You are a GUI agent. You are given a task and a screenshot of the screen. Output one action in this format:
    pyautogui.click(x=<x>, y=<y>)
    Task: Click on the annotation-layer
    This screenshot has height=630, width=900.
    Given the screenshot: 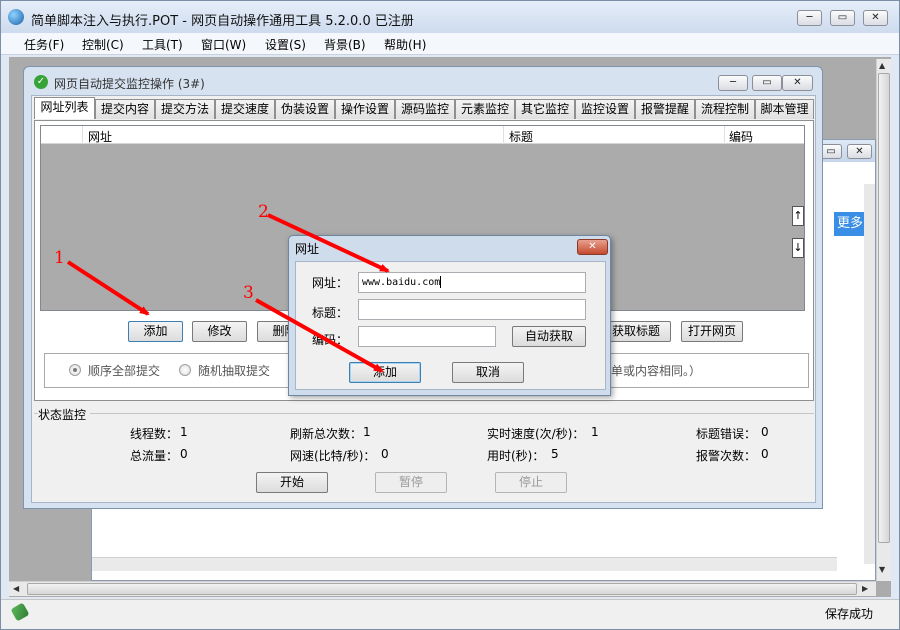 What is the action you would take?
    pyautogui.click(x=228, y=293)
    